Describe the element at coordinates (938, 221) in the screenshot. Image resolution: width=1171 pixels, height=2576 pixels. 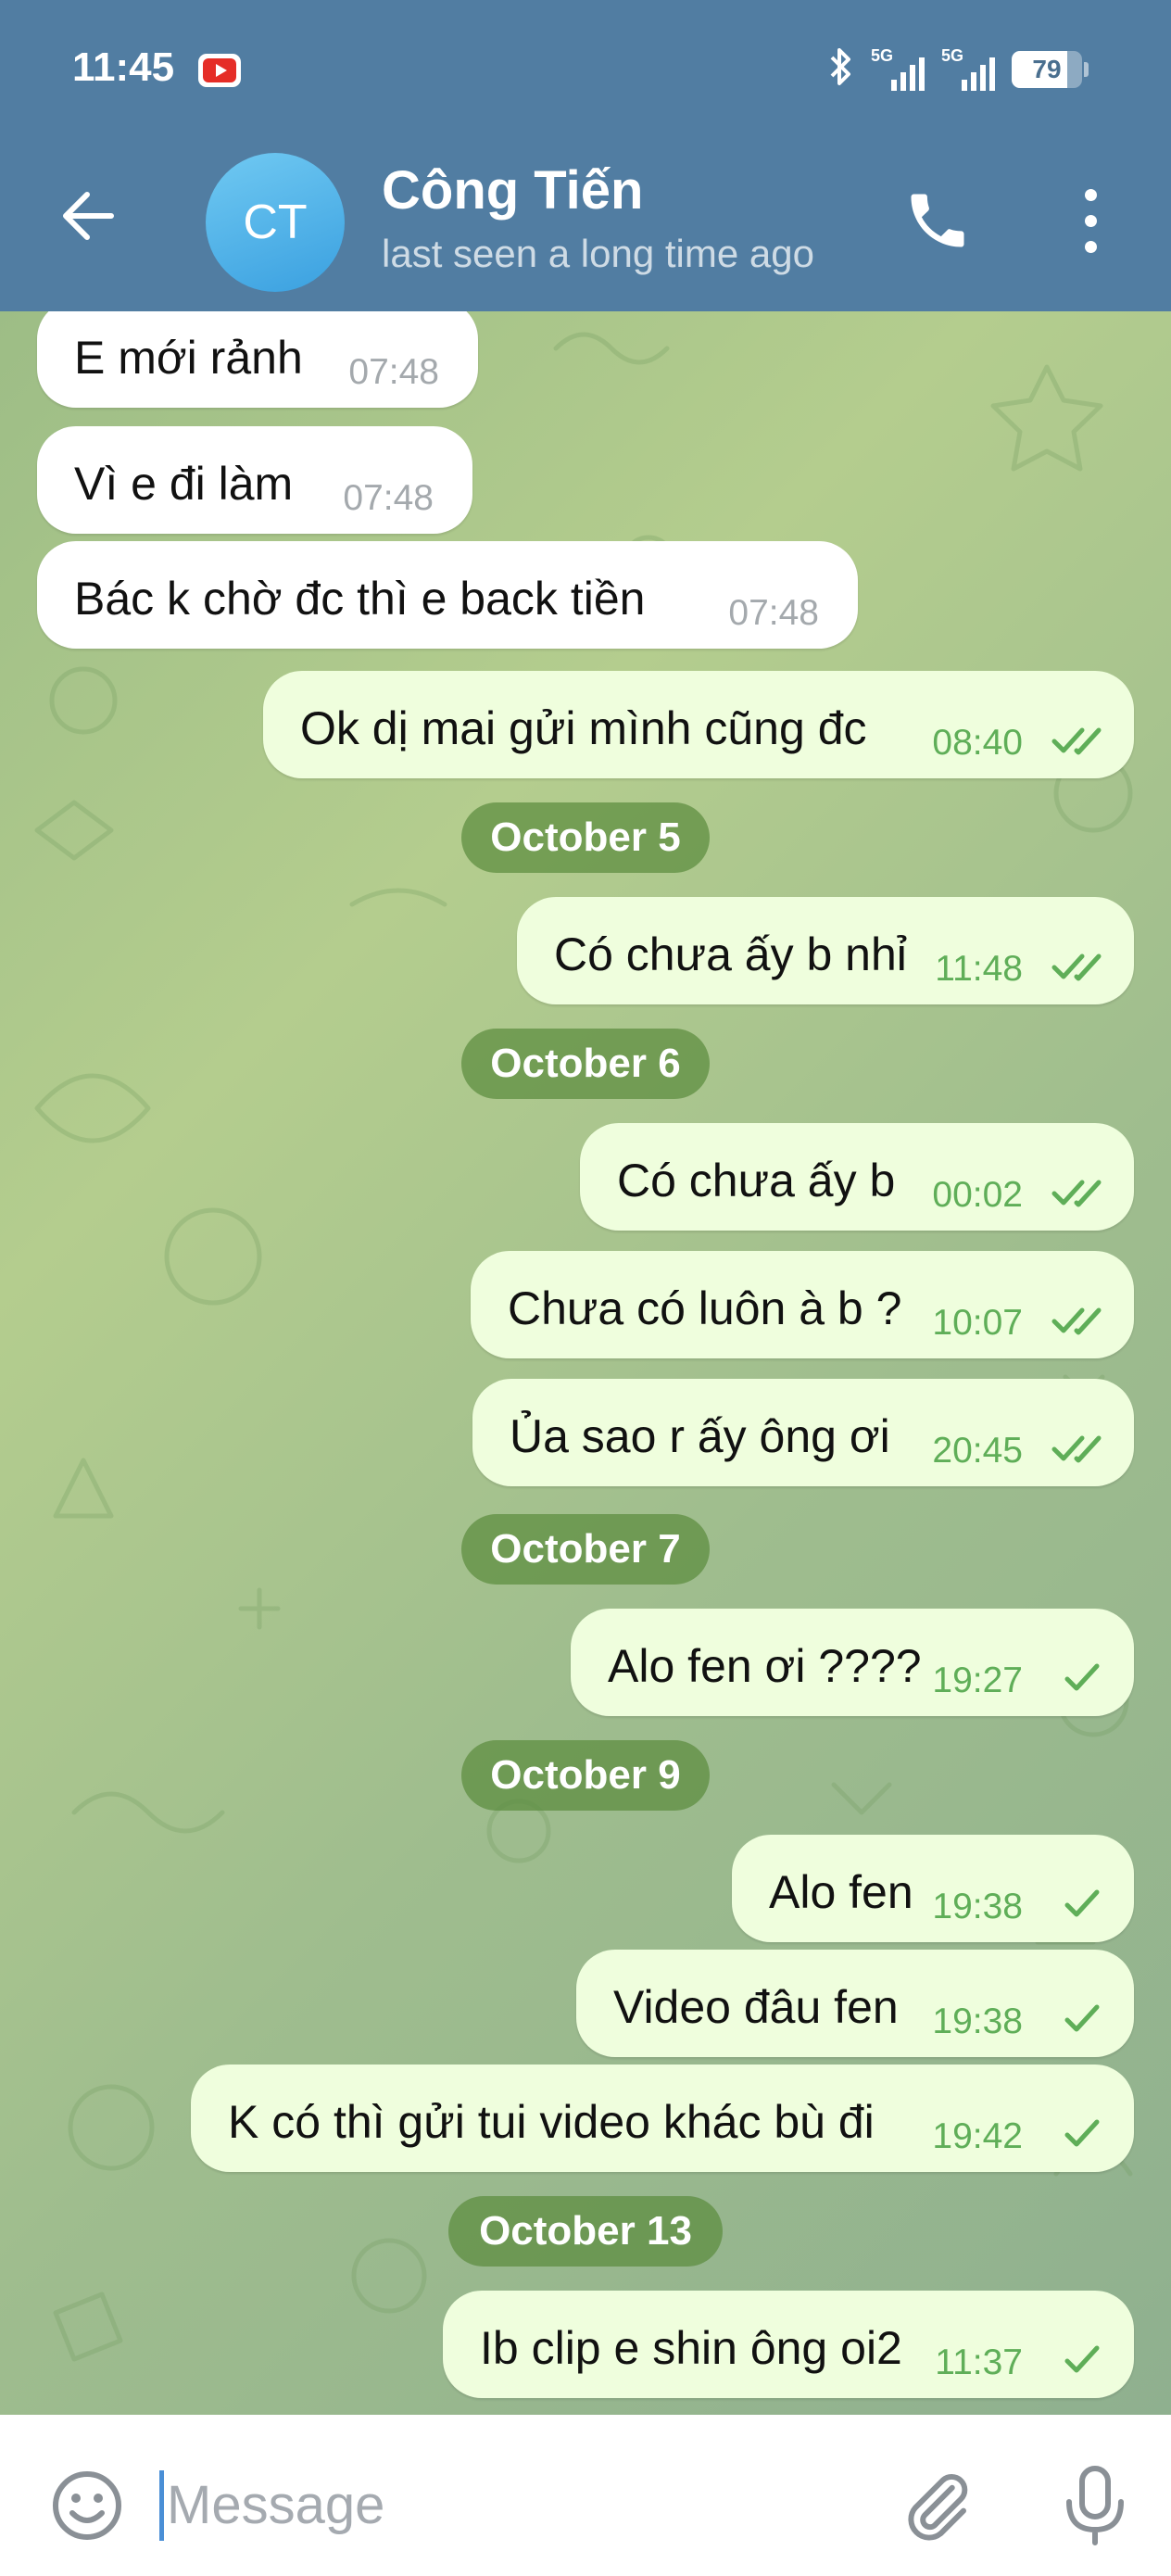
I see `phone-icon` at that location.